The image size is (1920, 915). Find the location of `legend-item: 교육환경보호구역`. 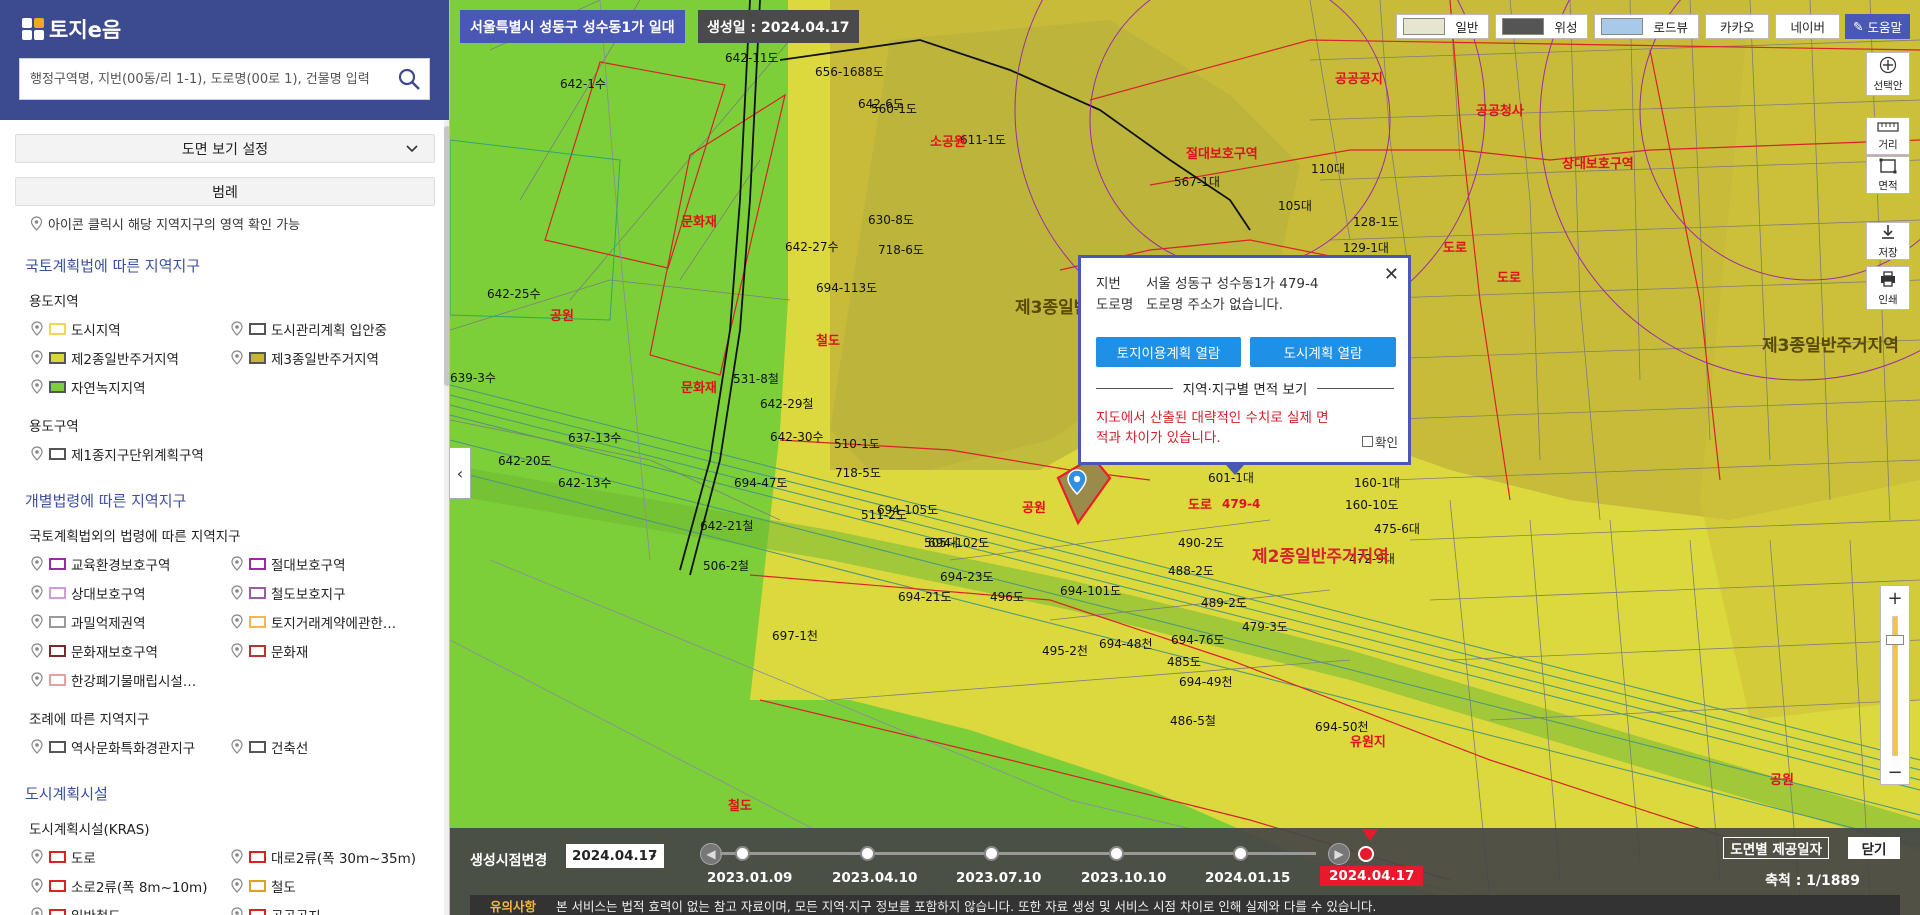

legend-item: 교육환경보호구역 is located at coordinates (130, 563).